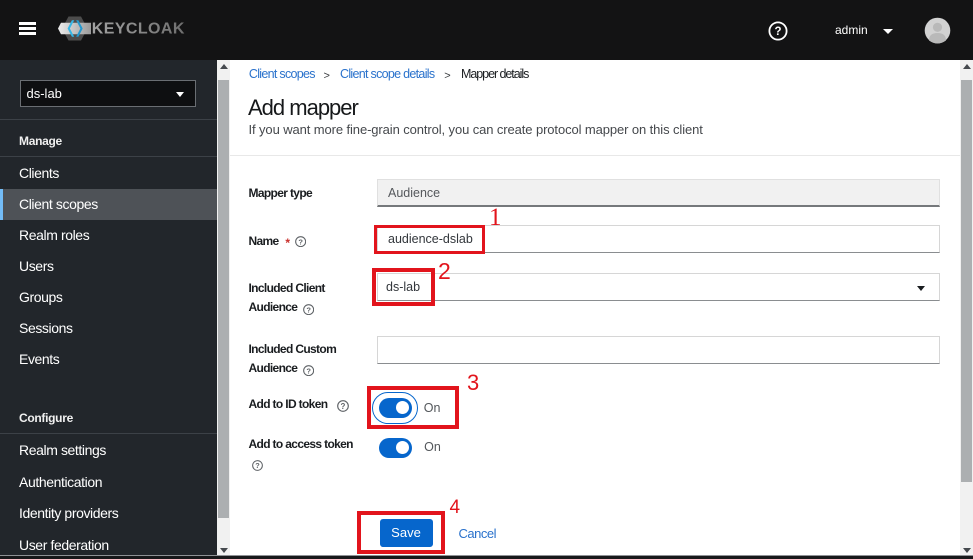  I want to click on svg-text: KEYCLOAK, so click(138, 29).